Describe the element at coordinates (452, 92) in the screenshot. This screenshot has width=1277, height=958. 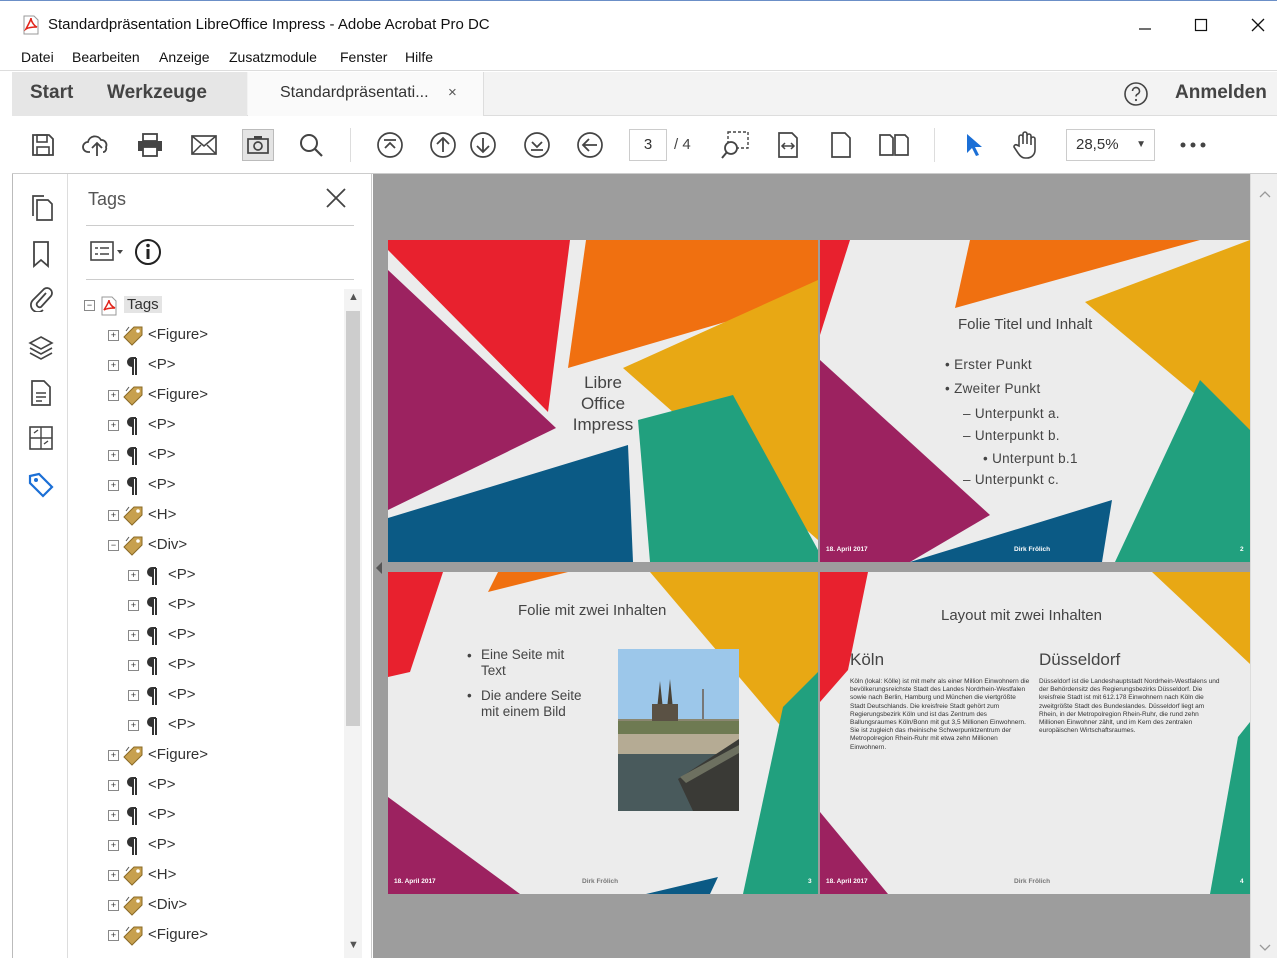
I see `close-tab-button: ×` at that location.